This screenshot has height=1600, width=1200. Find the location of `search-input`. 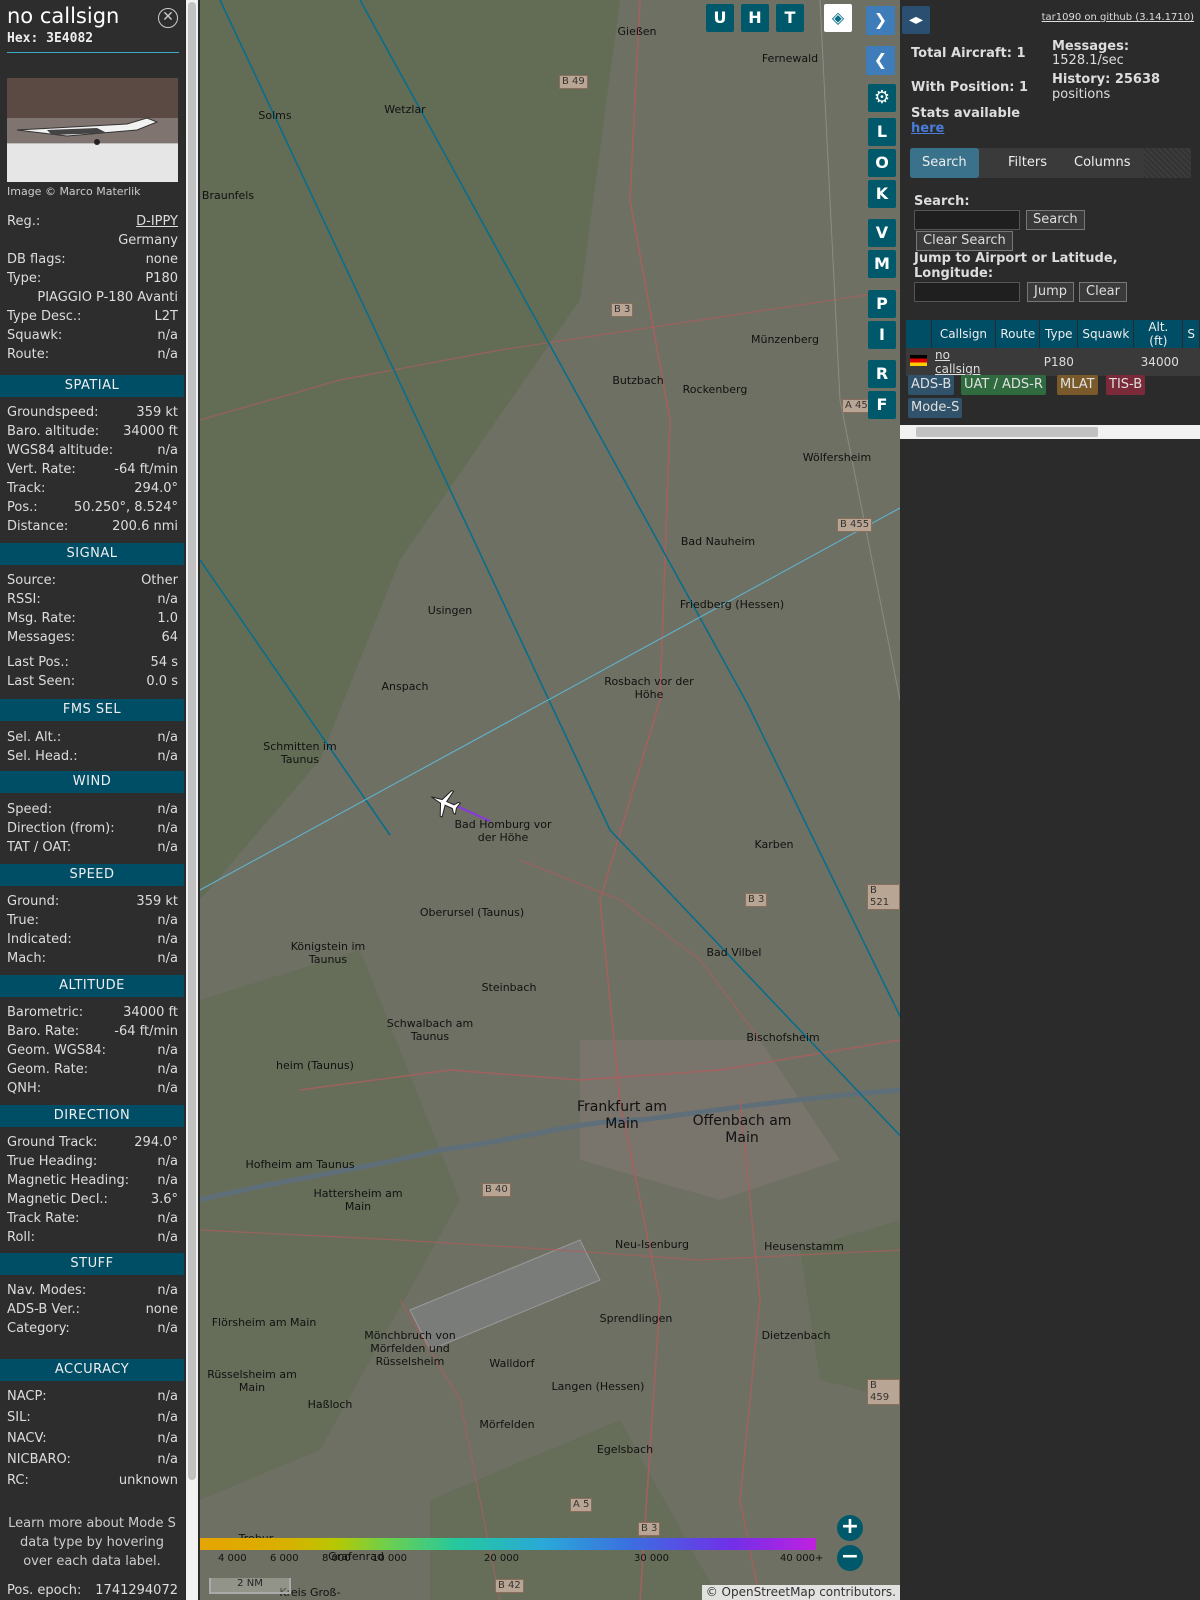

search-input is located at coordinates (967, 220).